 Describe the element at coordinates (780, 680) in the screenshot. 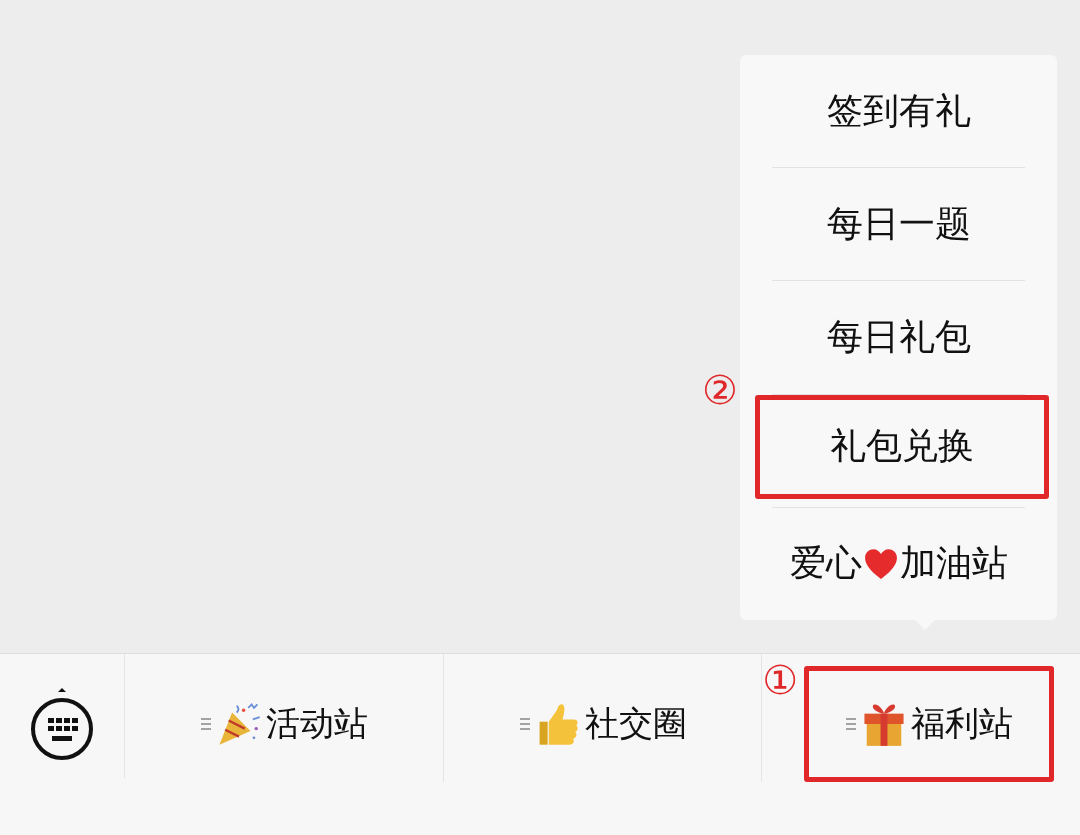

I see `annotation-number: ①` at that location.